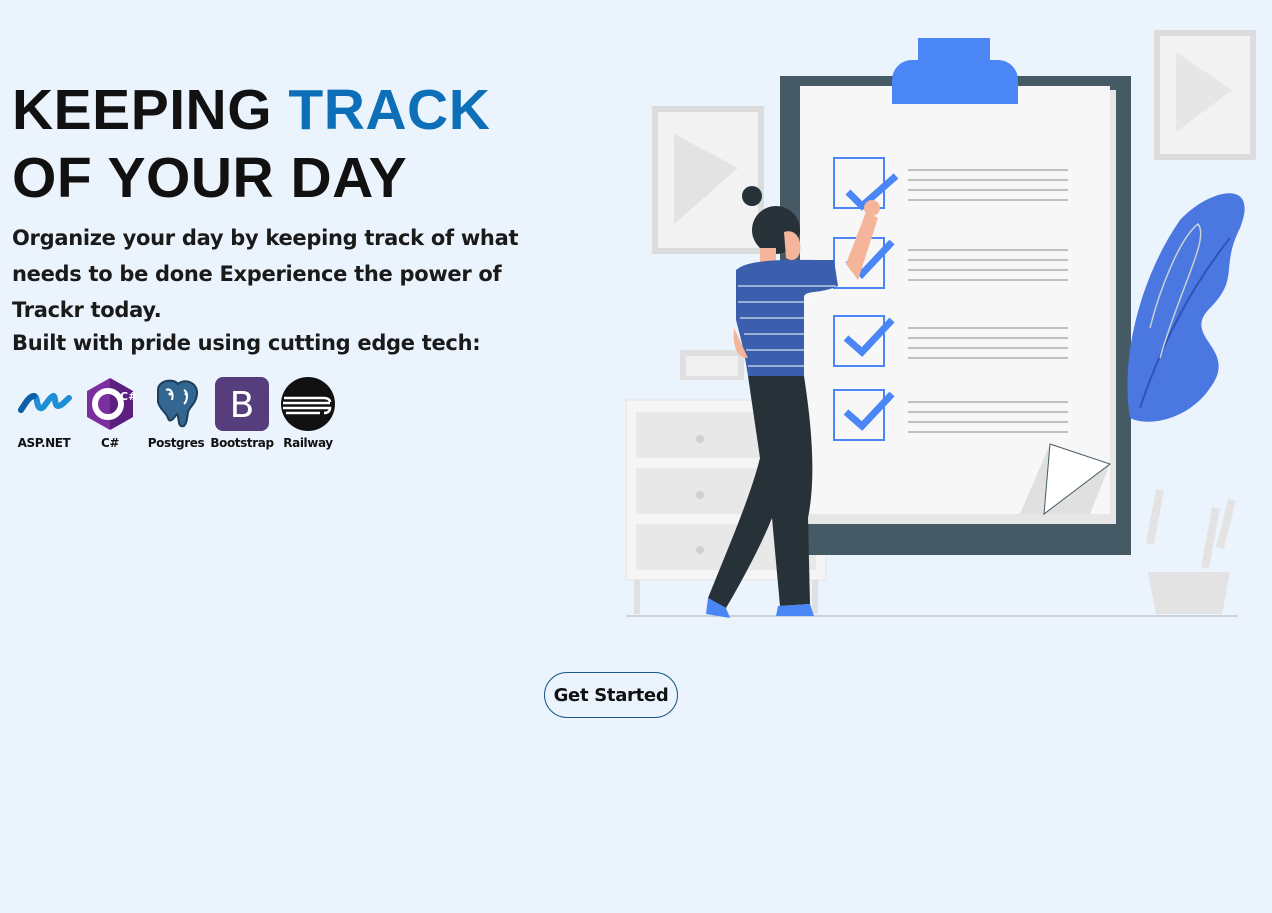  Describe the element at coordinates (1186, 403) in the screenshot. I see `potted-plant` at that location.